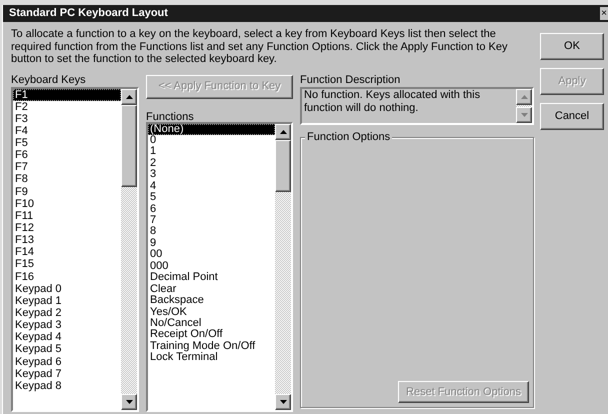 This screenshot has width=608, height=414. What do you see at coordinates (67, 276) in the screenshot?
I see `list-item: F16` at bounding box center [67, 276].